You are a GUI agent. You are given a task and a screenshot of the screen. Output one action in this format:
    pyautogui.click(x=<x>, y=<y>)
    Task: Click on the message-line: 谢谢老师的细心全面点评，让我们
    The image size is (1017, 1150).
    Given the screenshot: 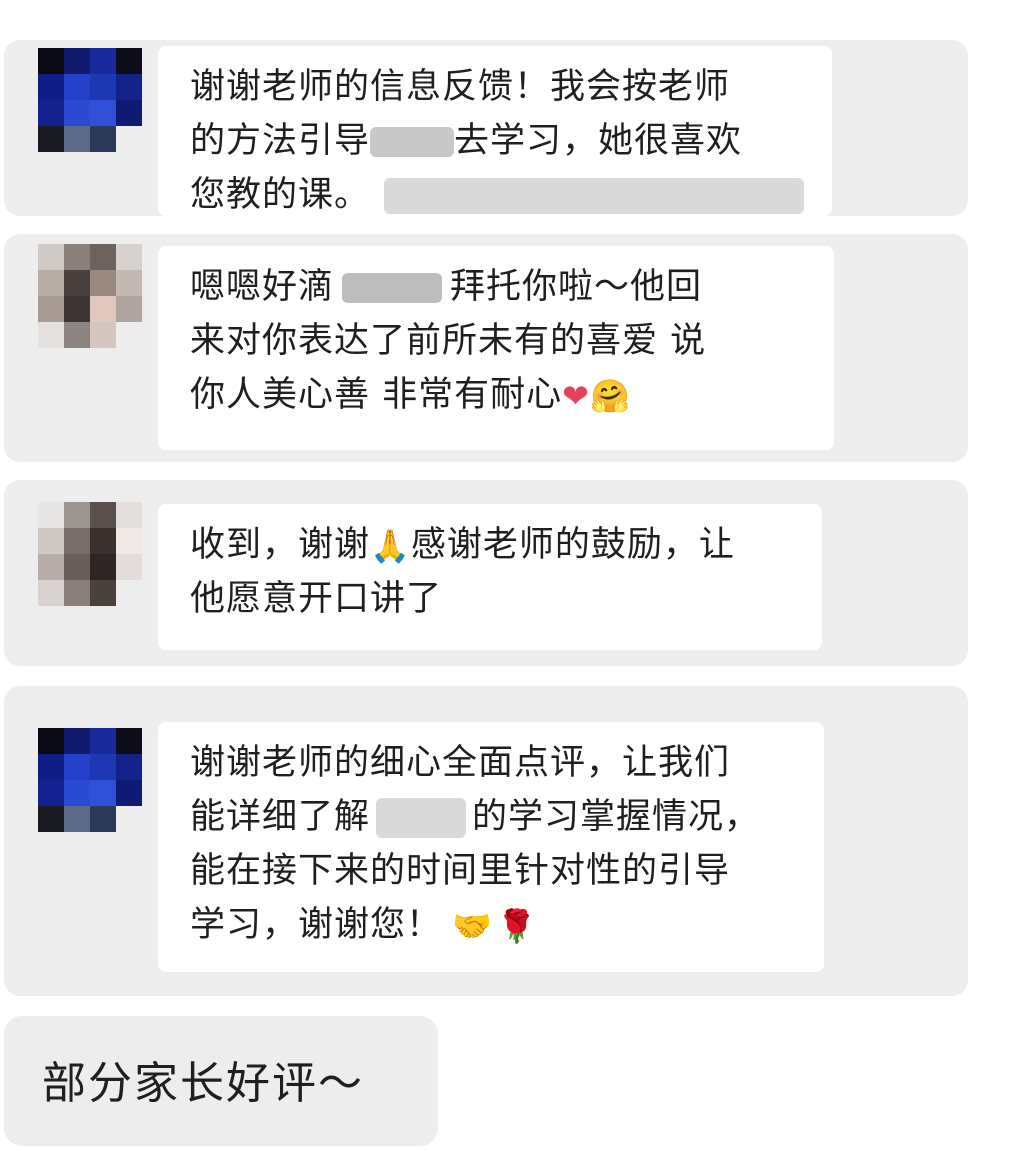 What is the action you would take?
    pyautogui.click(x=460, y=763)
    